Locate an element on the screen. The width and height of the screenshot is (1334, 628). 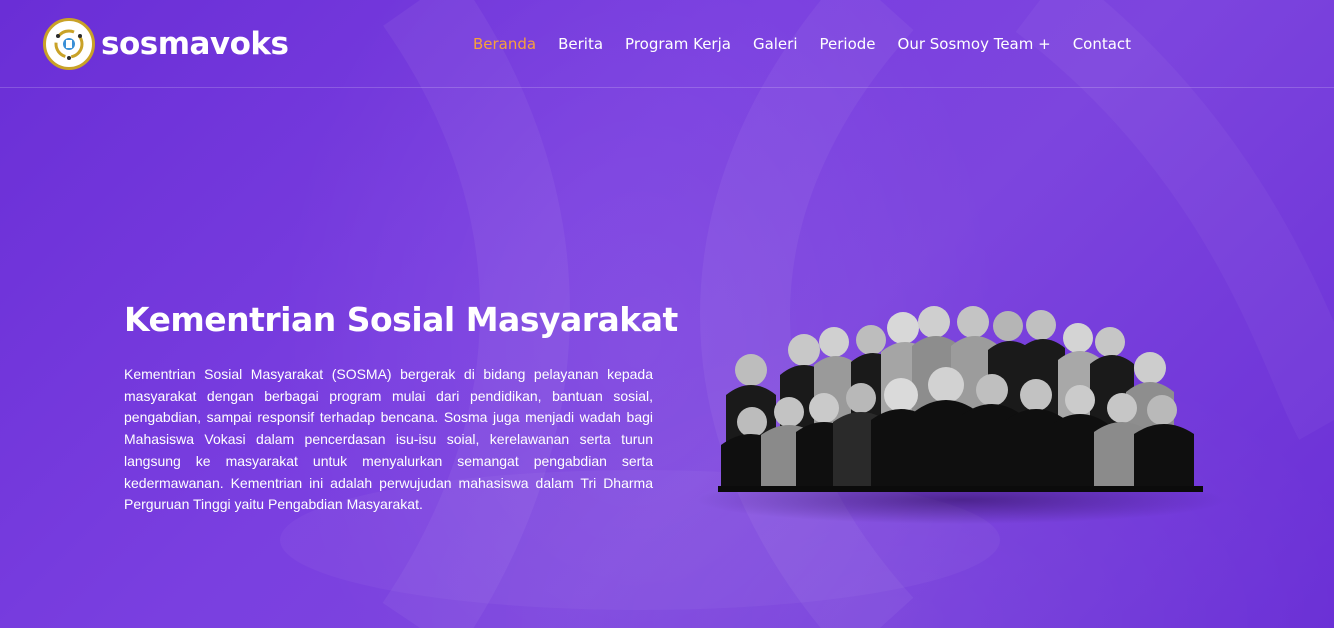
nav-item-galeri: Galeri is located at coordinates (775, 44).